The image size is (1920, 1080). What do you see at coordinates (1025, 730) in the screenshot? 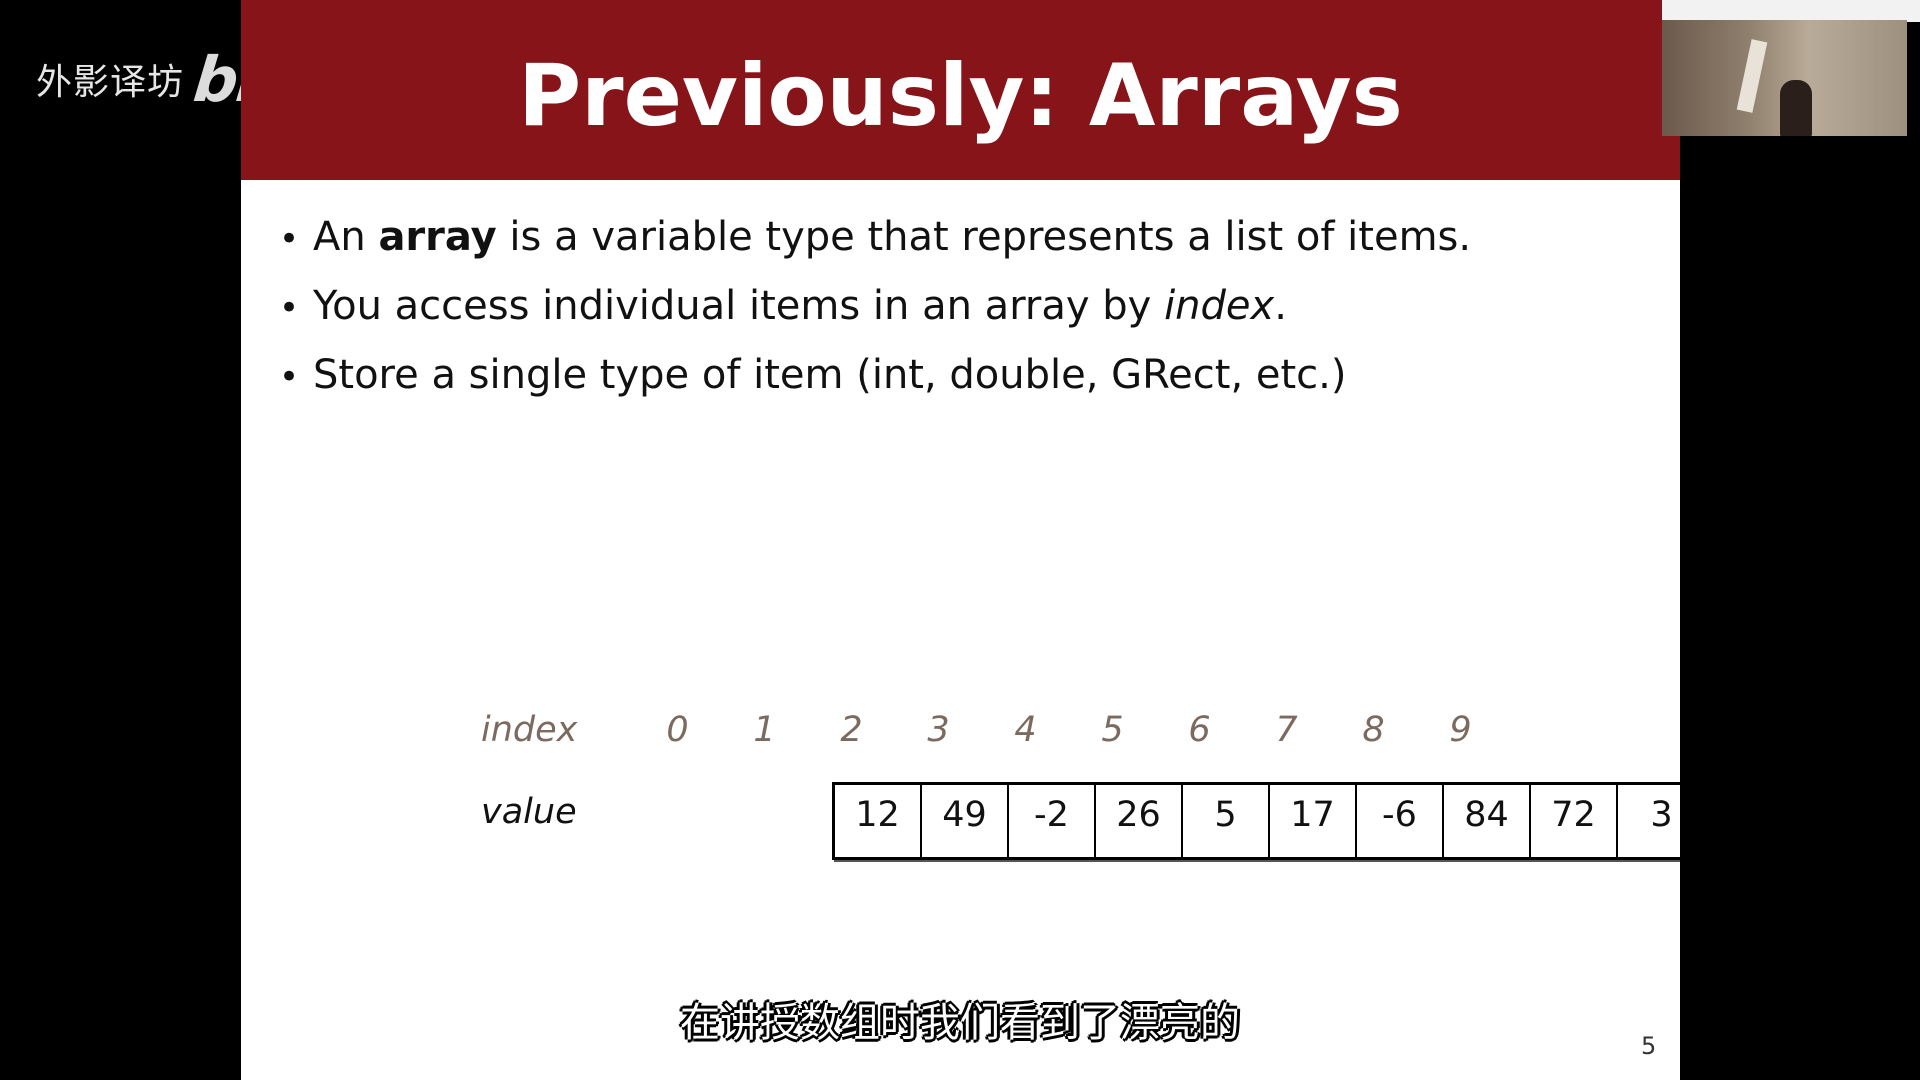
I see `array-index: 4` at bounding box center [1025, 730].